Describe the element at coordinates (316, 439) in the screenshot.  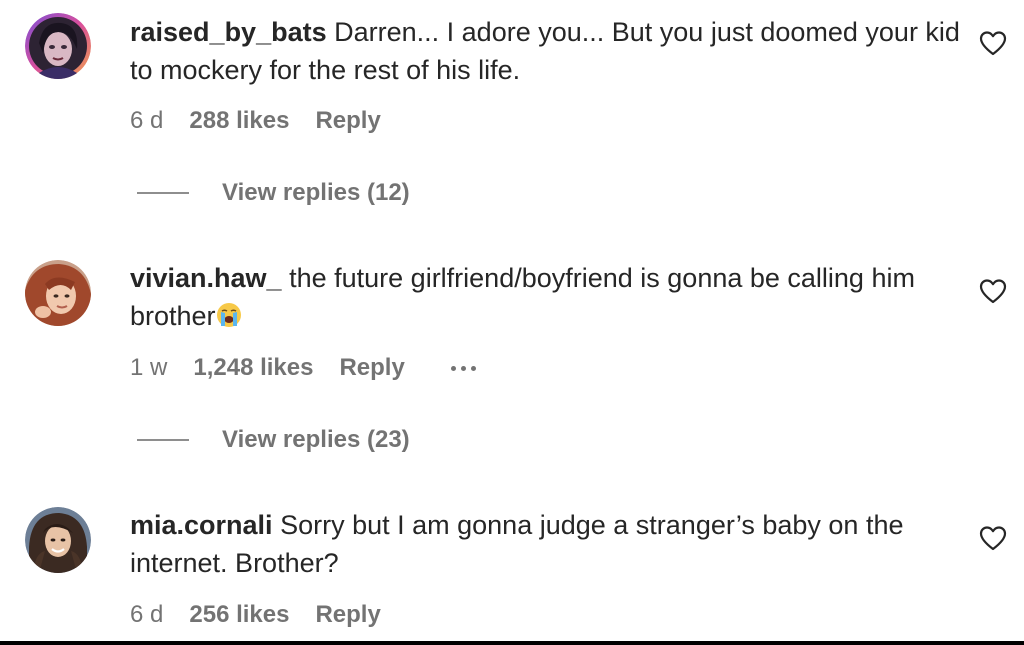
I see `view-replies-label: View replies (23)` at that location.